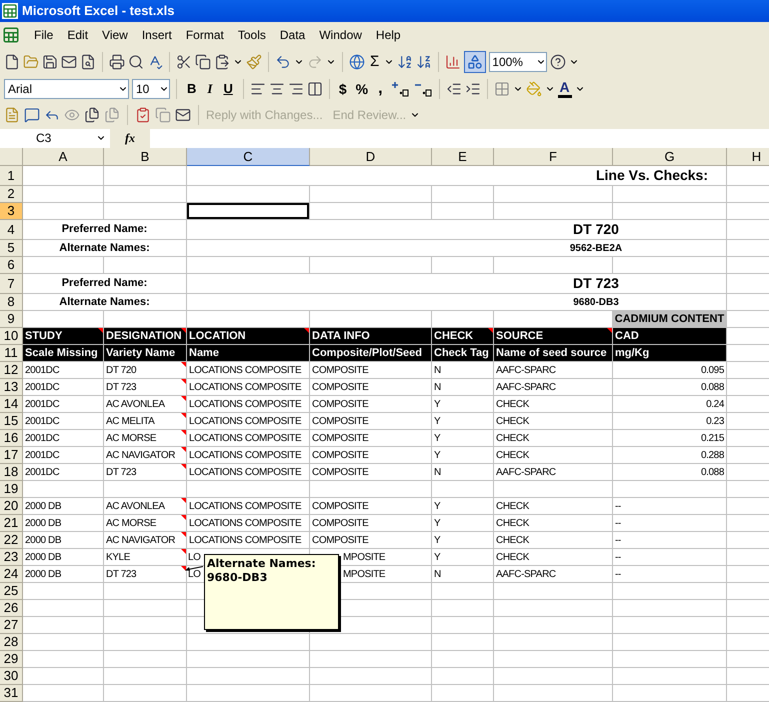 The height and width of the screenshot is (702, 769). Describe the element at coordinates (314, 89) in the screenshot. I see `merge-cells-icon` at that location.